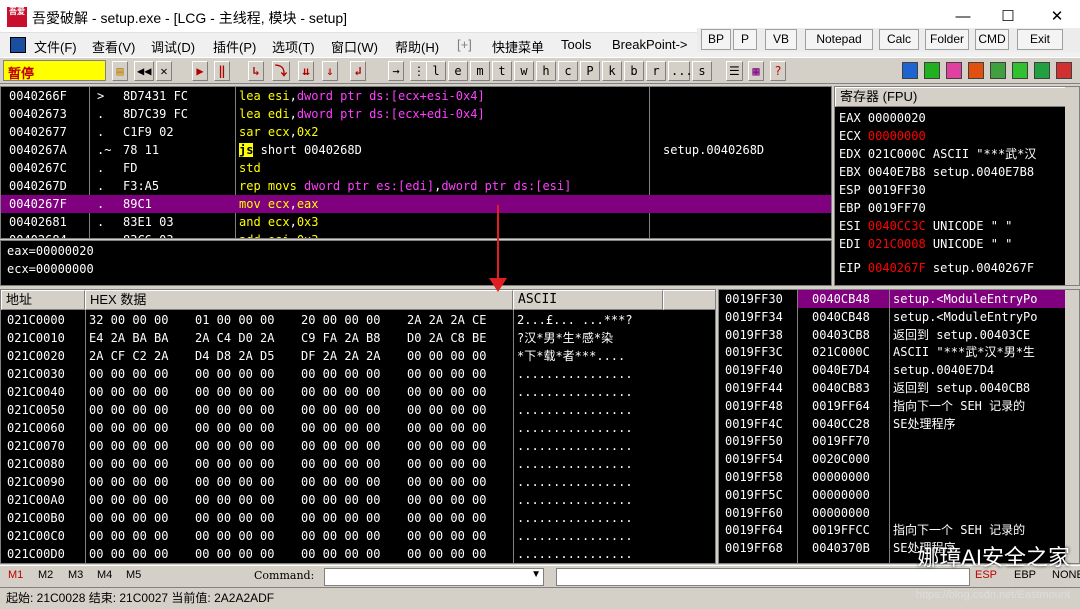 The image size is (1080, 609). What do you see at coordinates (354, 46) in the screenshot?
I see `menu-window: 窗口(W)` at bounding box center [354, 46].